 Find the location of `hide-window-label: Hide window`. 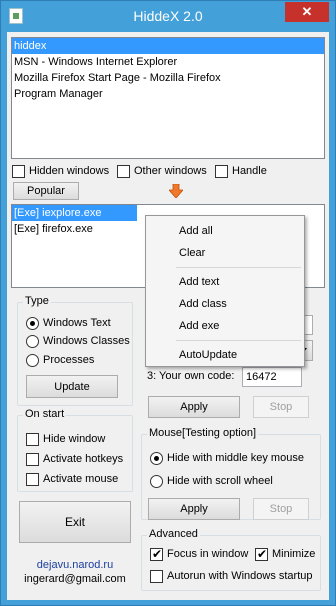

hide-window-label: Hide window is located at coordinates (74, 439).